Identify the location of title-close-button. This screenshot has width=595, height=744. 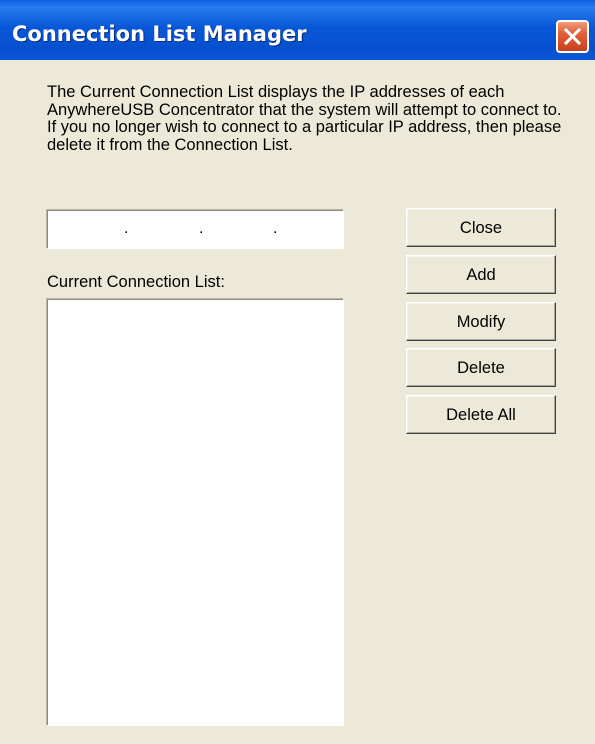
(572, 36).